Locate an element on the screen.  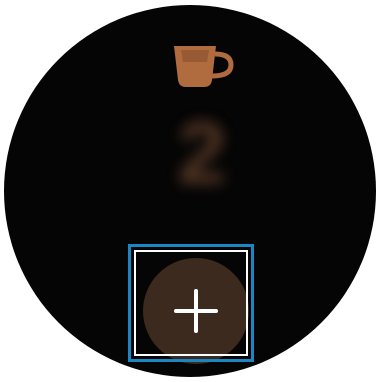
plus-icon is located at coordinates (196, 311).